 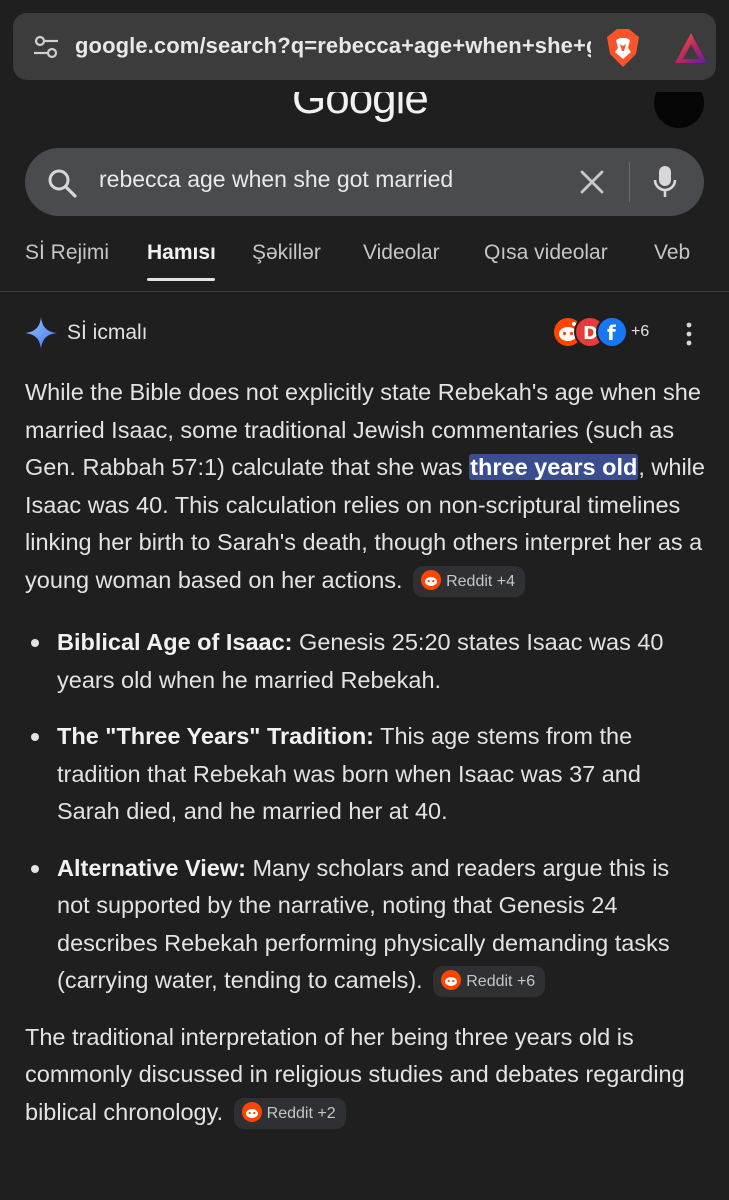 I want to click on close-icon, so click(x=592, y=182).